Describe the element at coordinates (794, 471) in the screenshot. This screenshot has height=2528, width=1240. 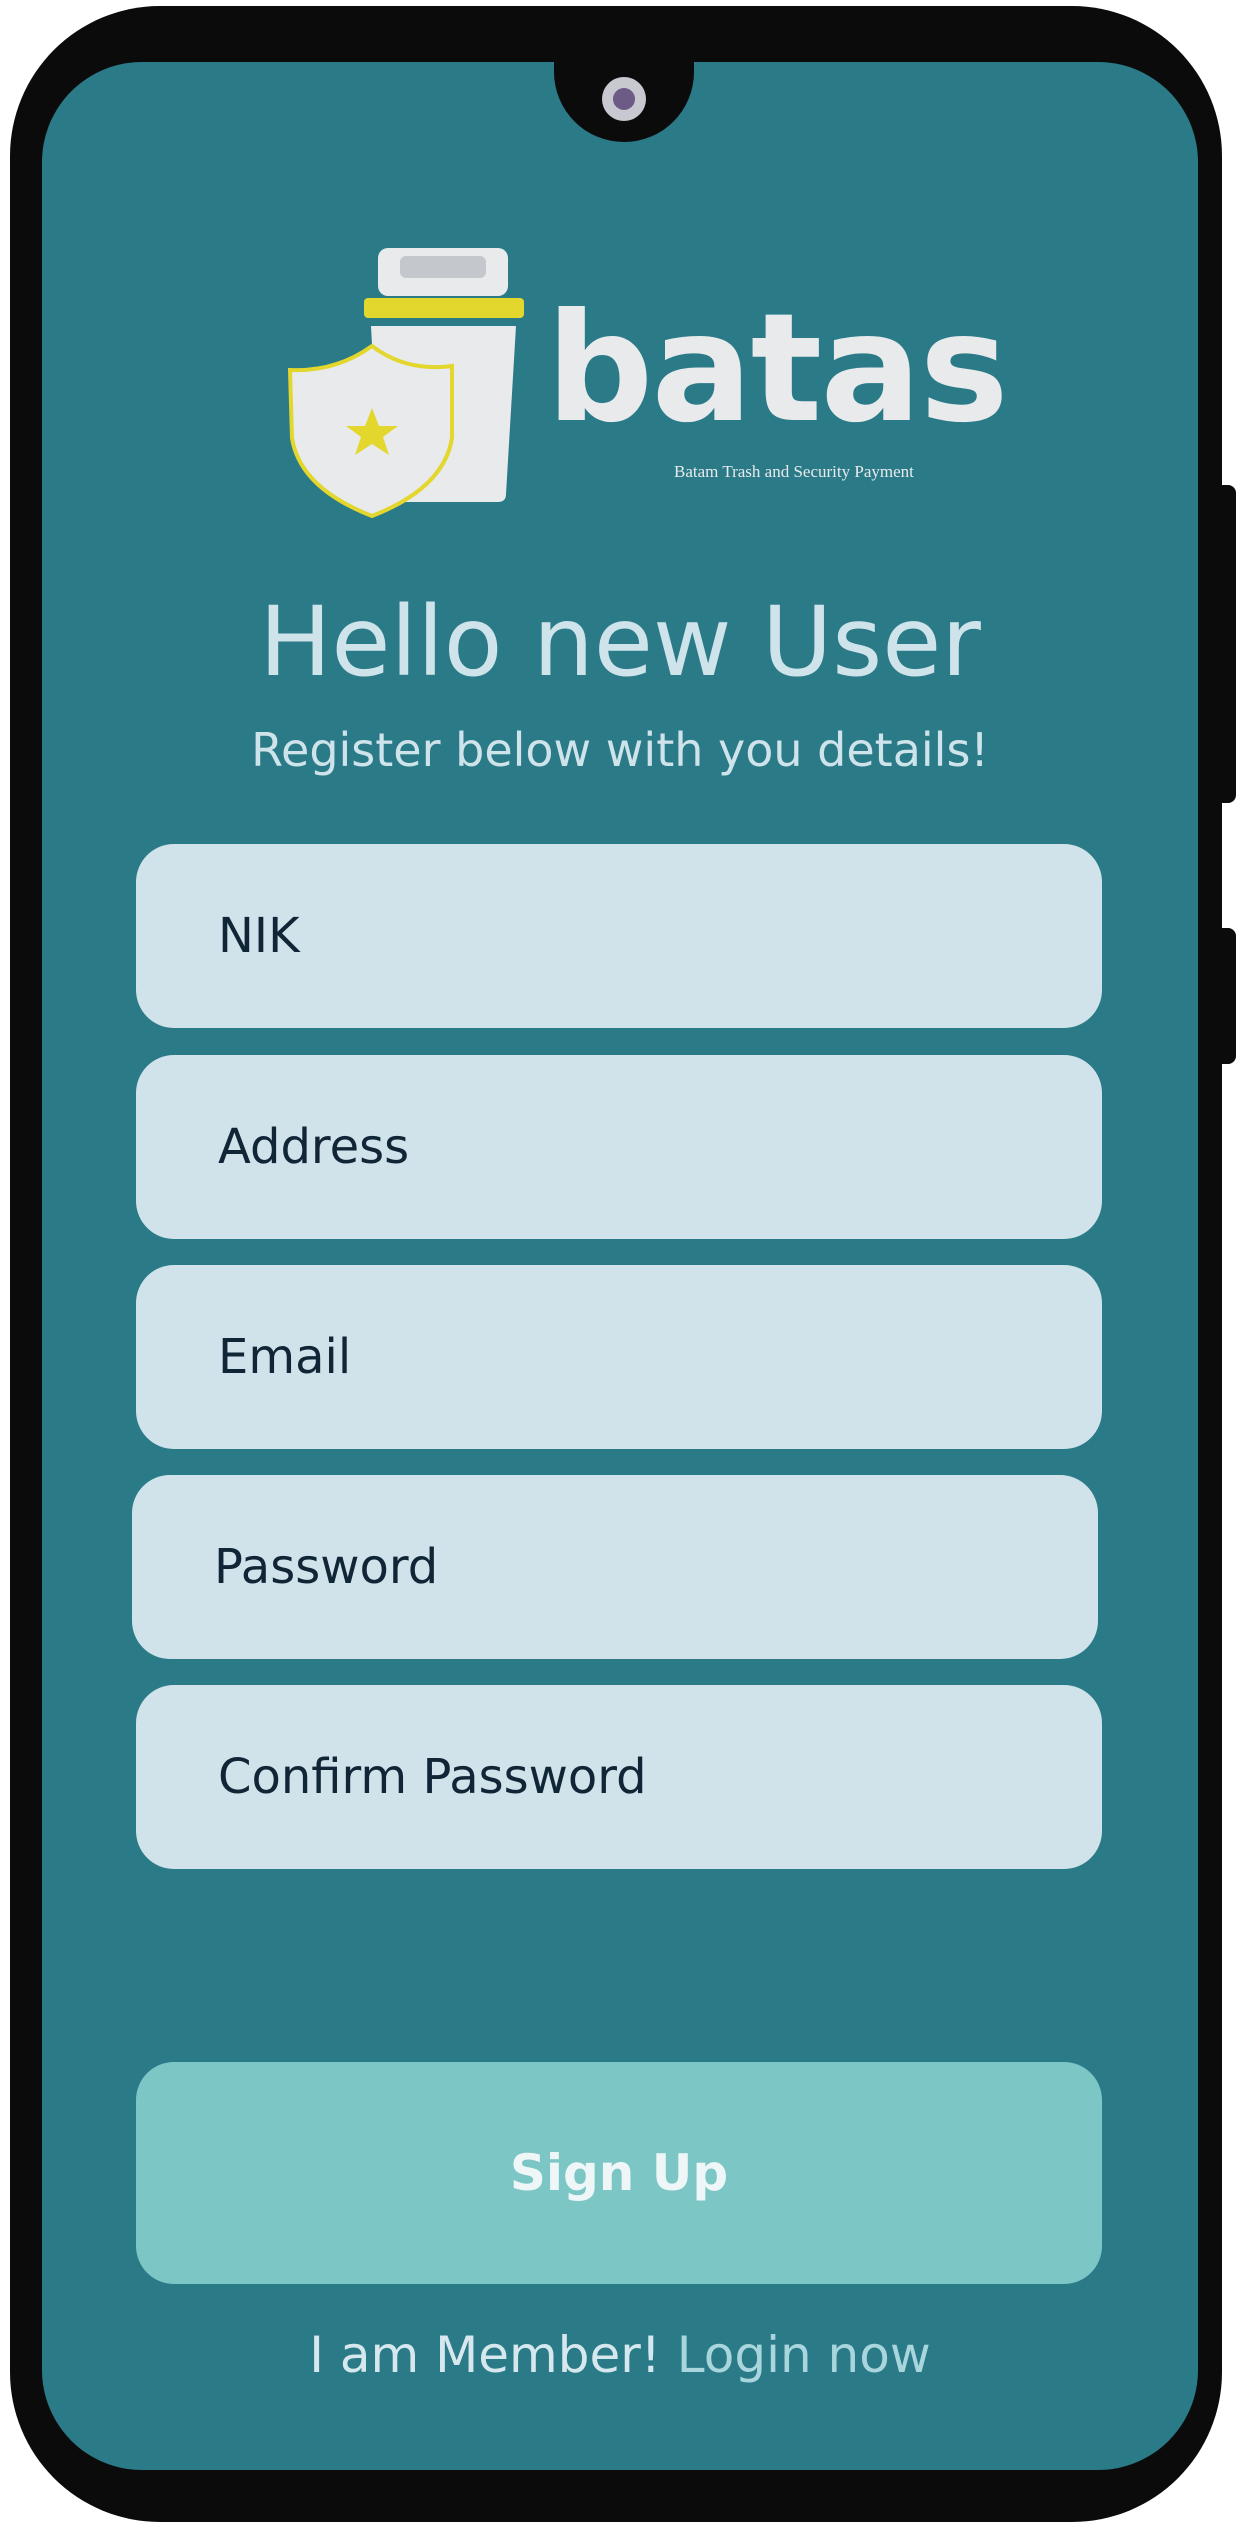
I see `logo-tagline: Batam Trash and Security Payment` at that location.